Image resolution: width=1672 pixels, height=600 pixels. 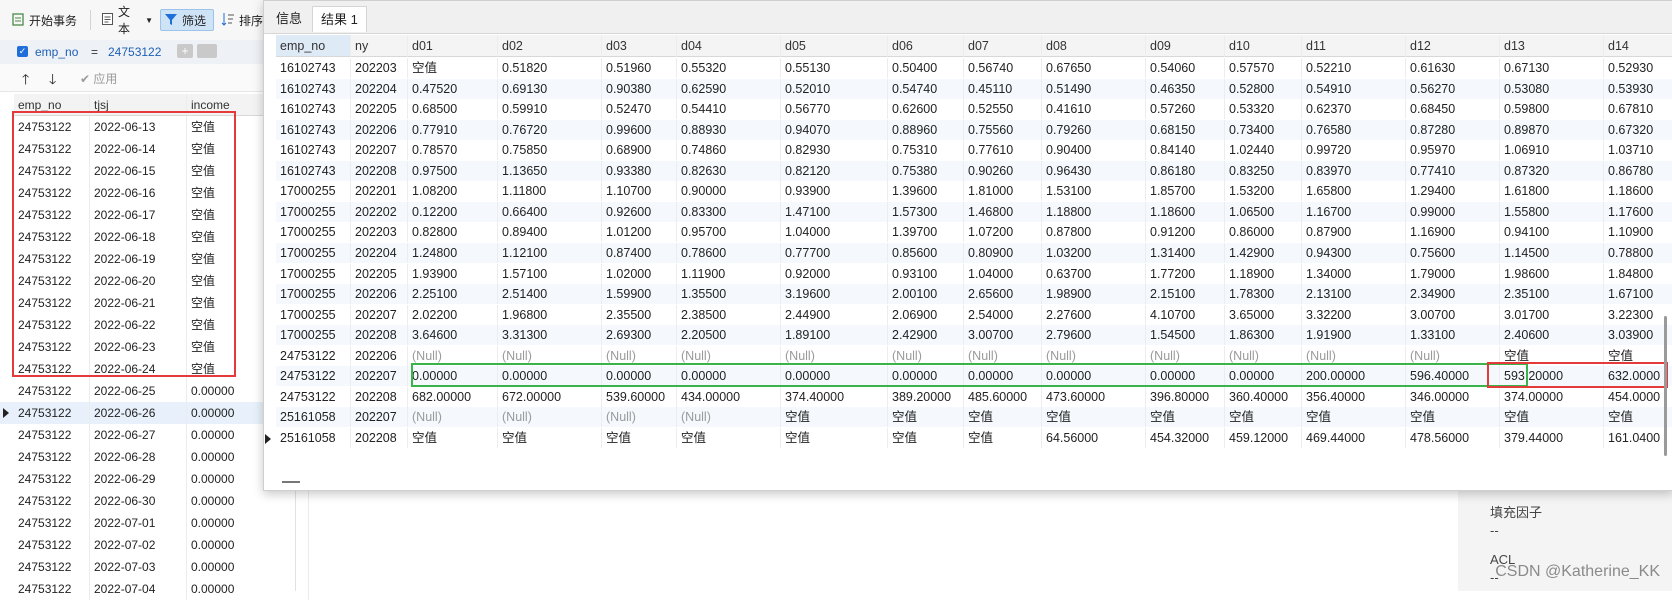 I want to click on result-cell: 0.93380, so click(x=639, y=170).